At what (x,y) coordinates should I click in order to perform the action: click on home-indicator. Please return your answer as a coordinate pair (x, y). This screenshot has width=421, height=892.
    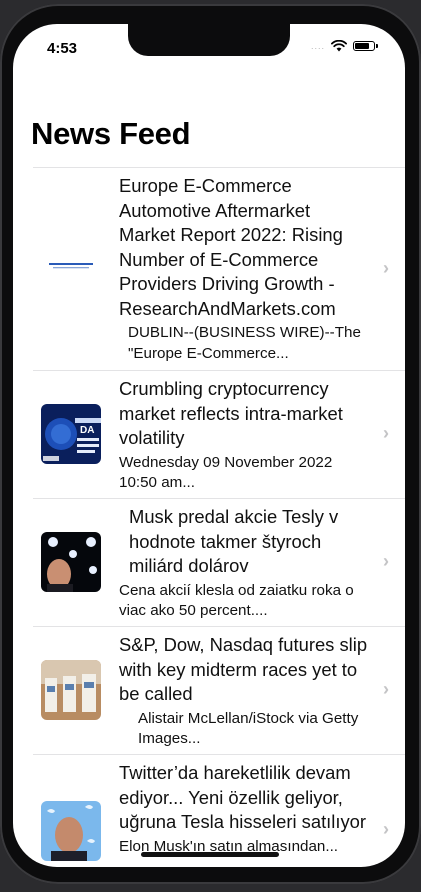
    Looking at the image, I should click on (210, 854).